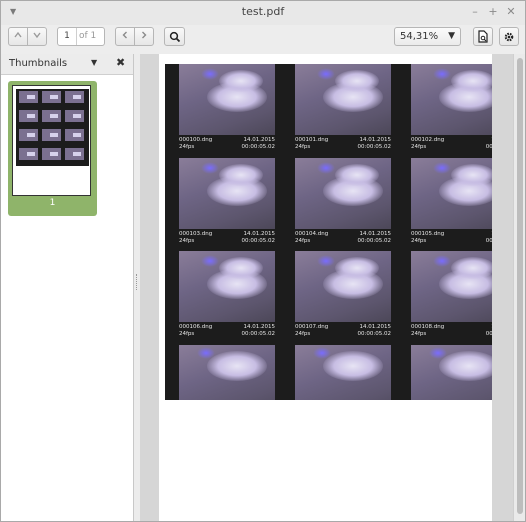 The height and width of the screenshot is (522, 526). I want to click on window-title: test.pdf, so click(263, 11).